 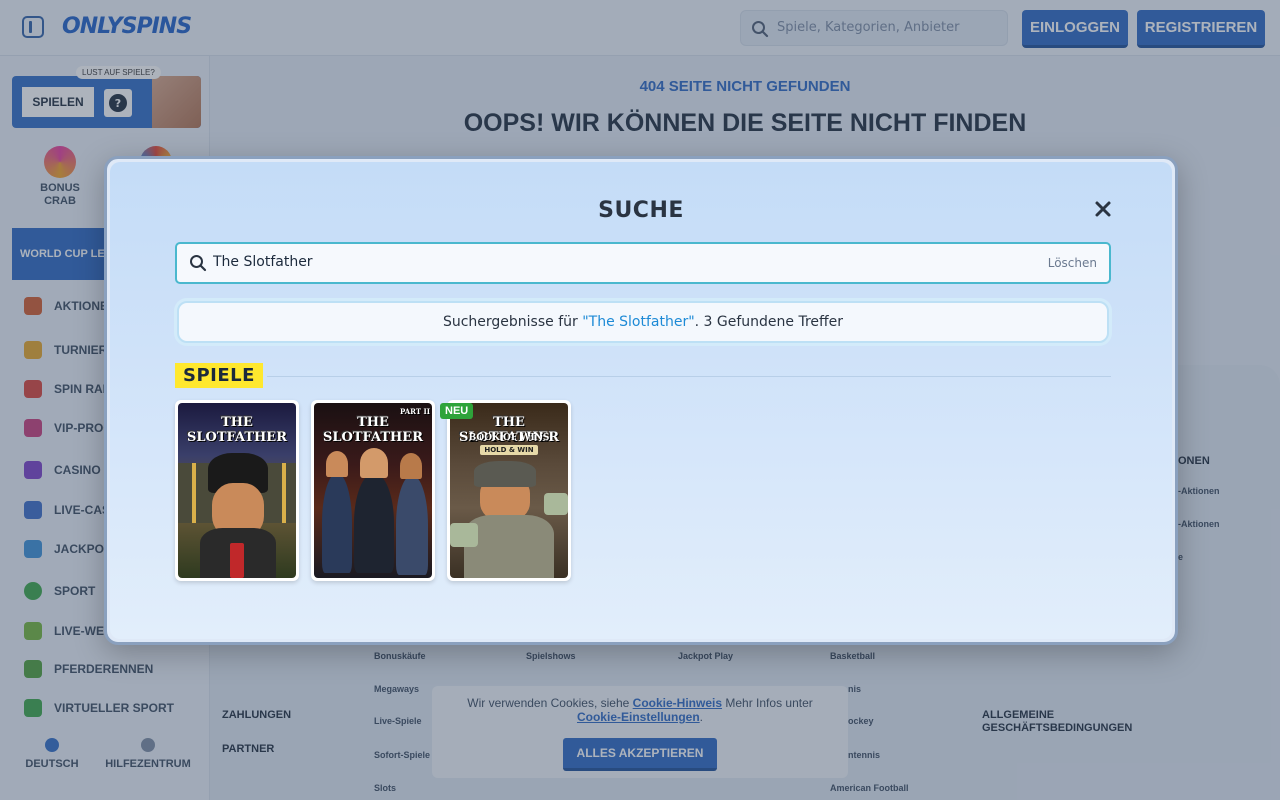 I want to click on game-thumbnail: THE SLOTFATHER PART II, so click(x=373, y=490).